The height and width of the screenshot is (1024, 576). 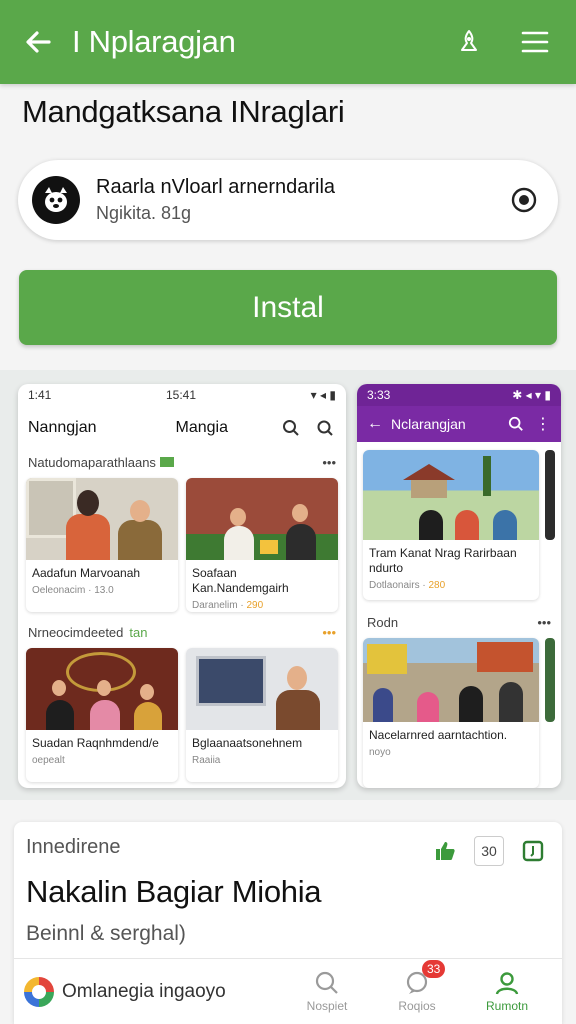 I want to click on menu-icon, so click(x=535, y=42).